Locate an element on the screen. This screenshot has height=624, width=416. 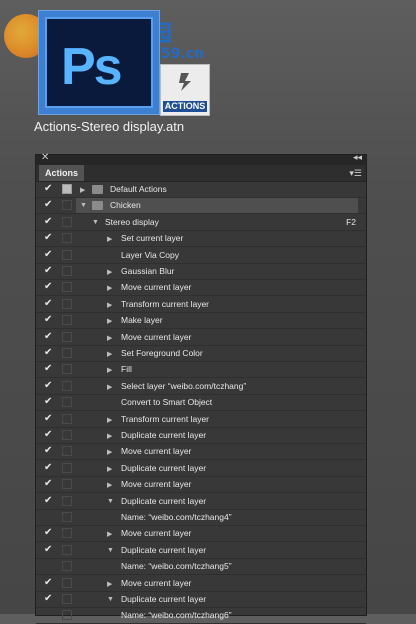
tab-actions: Actions is located at coordinates (62, 173).